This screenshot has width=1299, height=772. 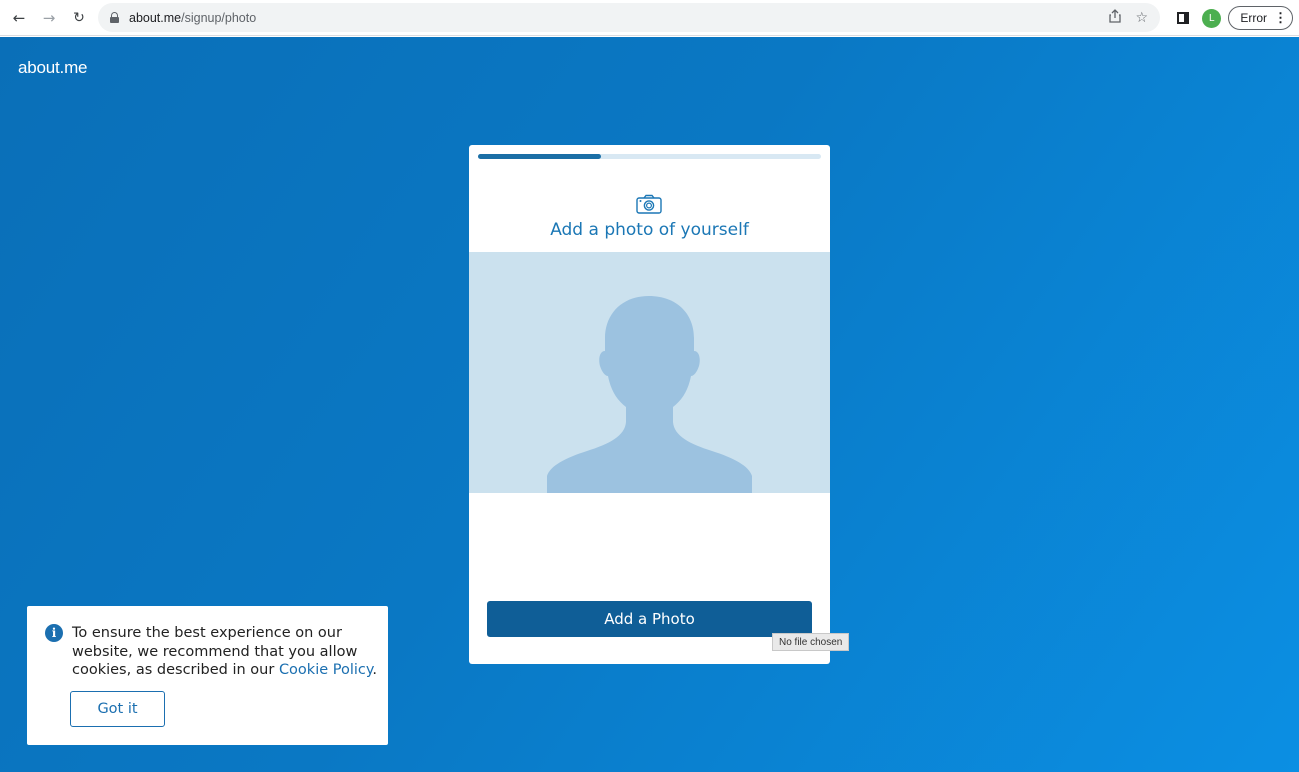 What do you see at coordinates (649, 156) in the screenshot?
I see `signup-progress-bar` at bounding box center [649, 156].